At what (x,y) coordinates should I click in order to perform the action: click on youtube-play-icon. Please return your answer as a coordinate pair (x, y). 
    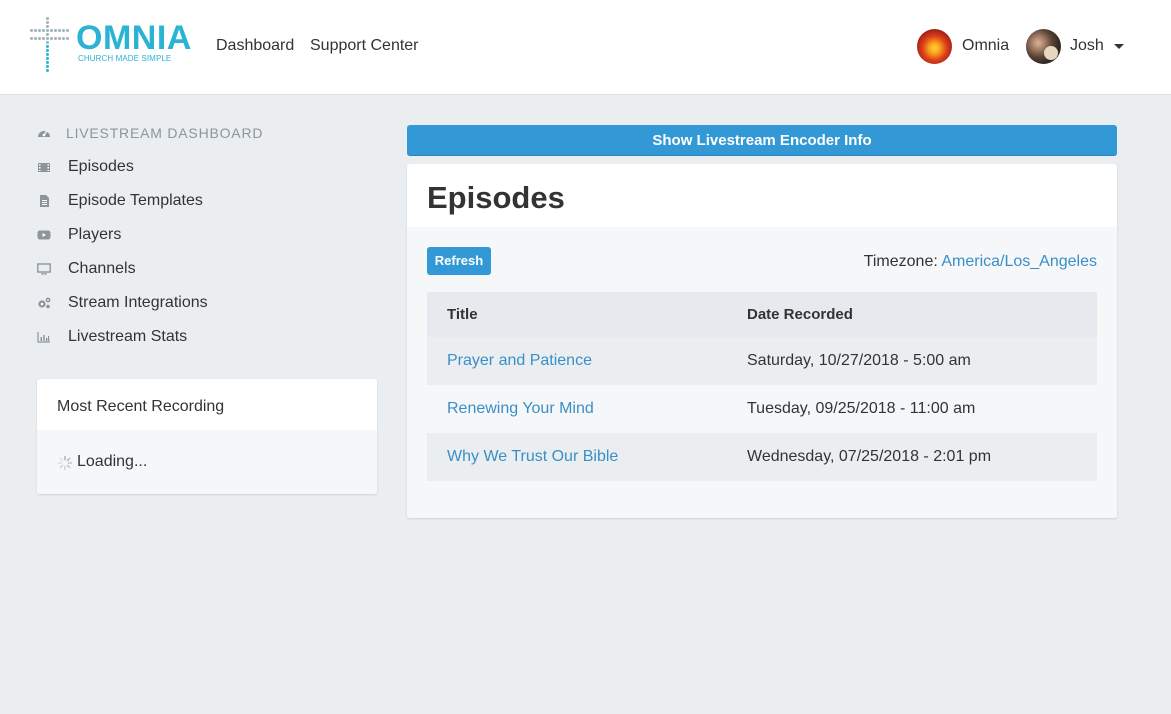
    Looking at the image, I should click on (44, 235).